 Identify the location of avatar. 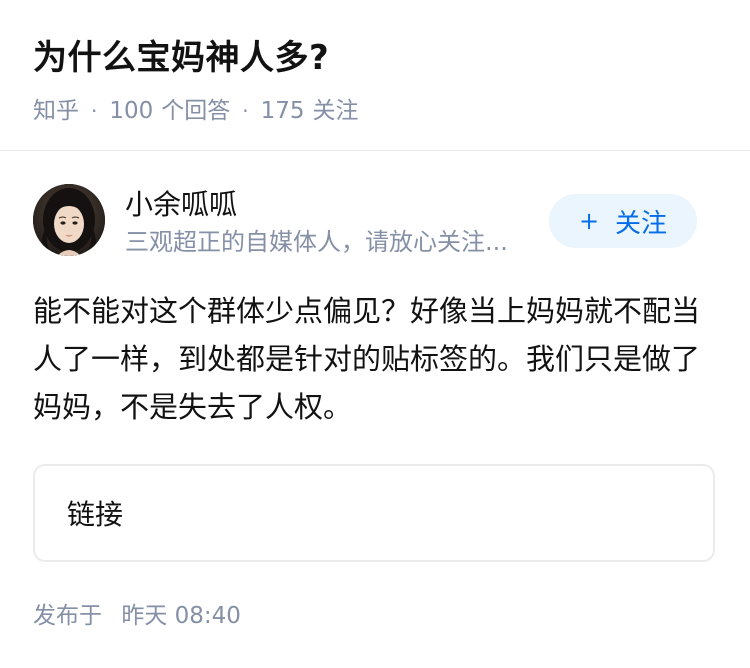
(69, 220).